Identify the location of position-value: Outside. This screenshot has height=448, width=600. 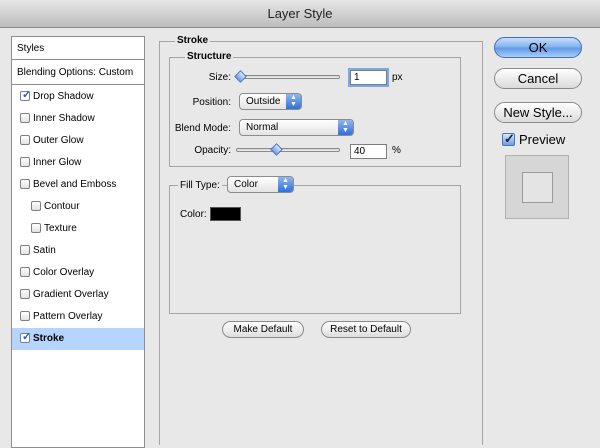
(263, 101).